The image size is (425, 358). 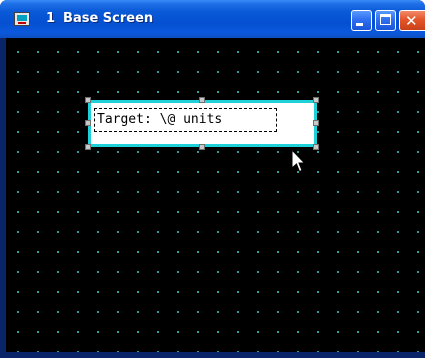 I want to click on resize-handle-top-right, so click(x=316, y=100).